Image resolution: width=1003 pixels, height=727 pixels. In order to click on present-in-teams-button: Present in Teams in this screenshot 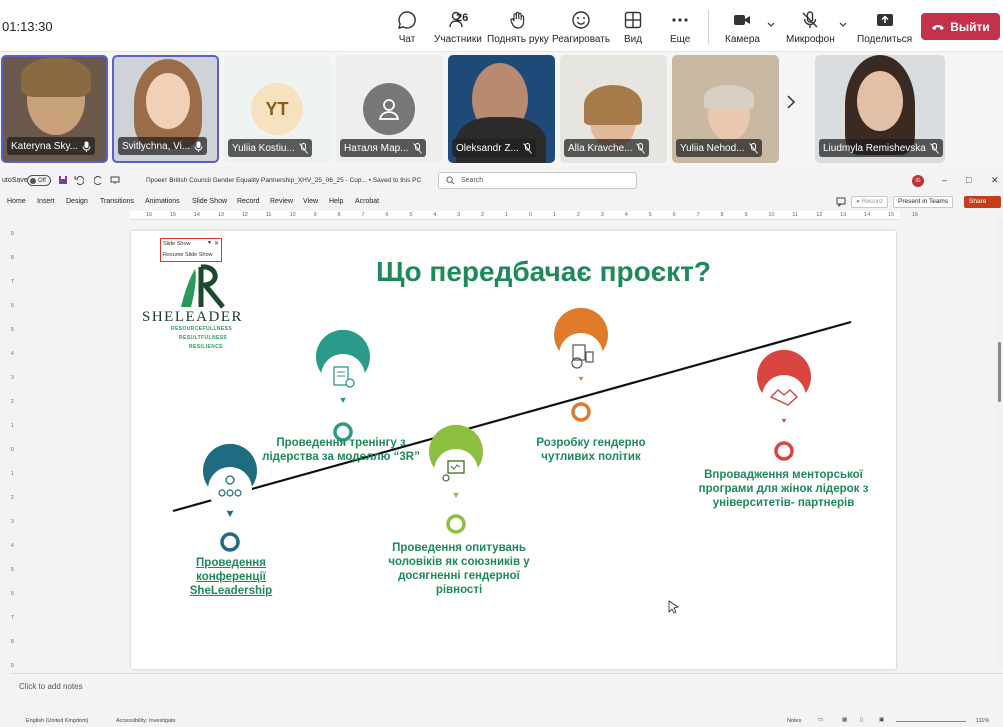, I will do `click(923, 202)`.